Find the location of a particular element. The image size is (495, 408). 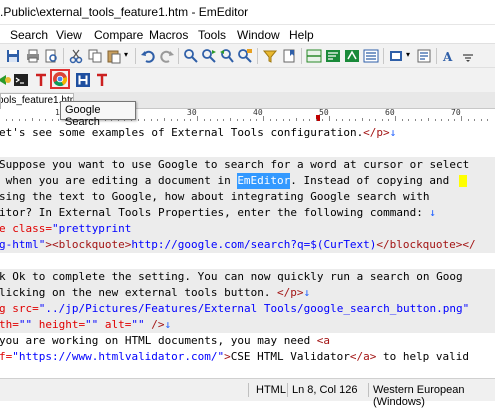

font-icon: A is located at coordinates (449, 56).